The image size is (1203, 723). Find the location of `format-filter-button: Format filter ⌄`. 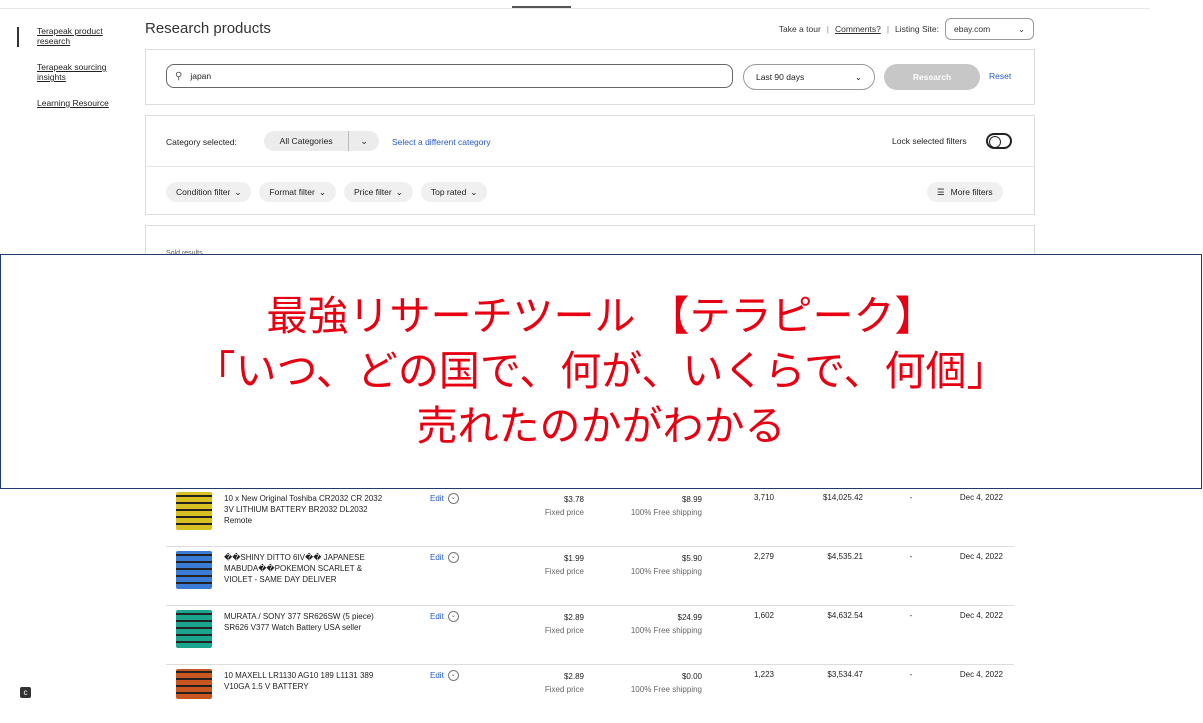

format-filter-button: Format filter ⌄ is located at coordinates (297, 192).